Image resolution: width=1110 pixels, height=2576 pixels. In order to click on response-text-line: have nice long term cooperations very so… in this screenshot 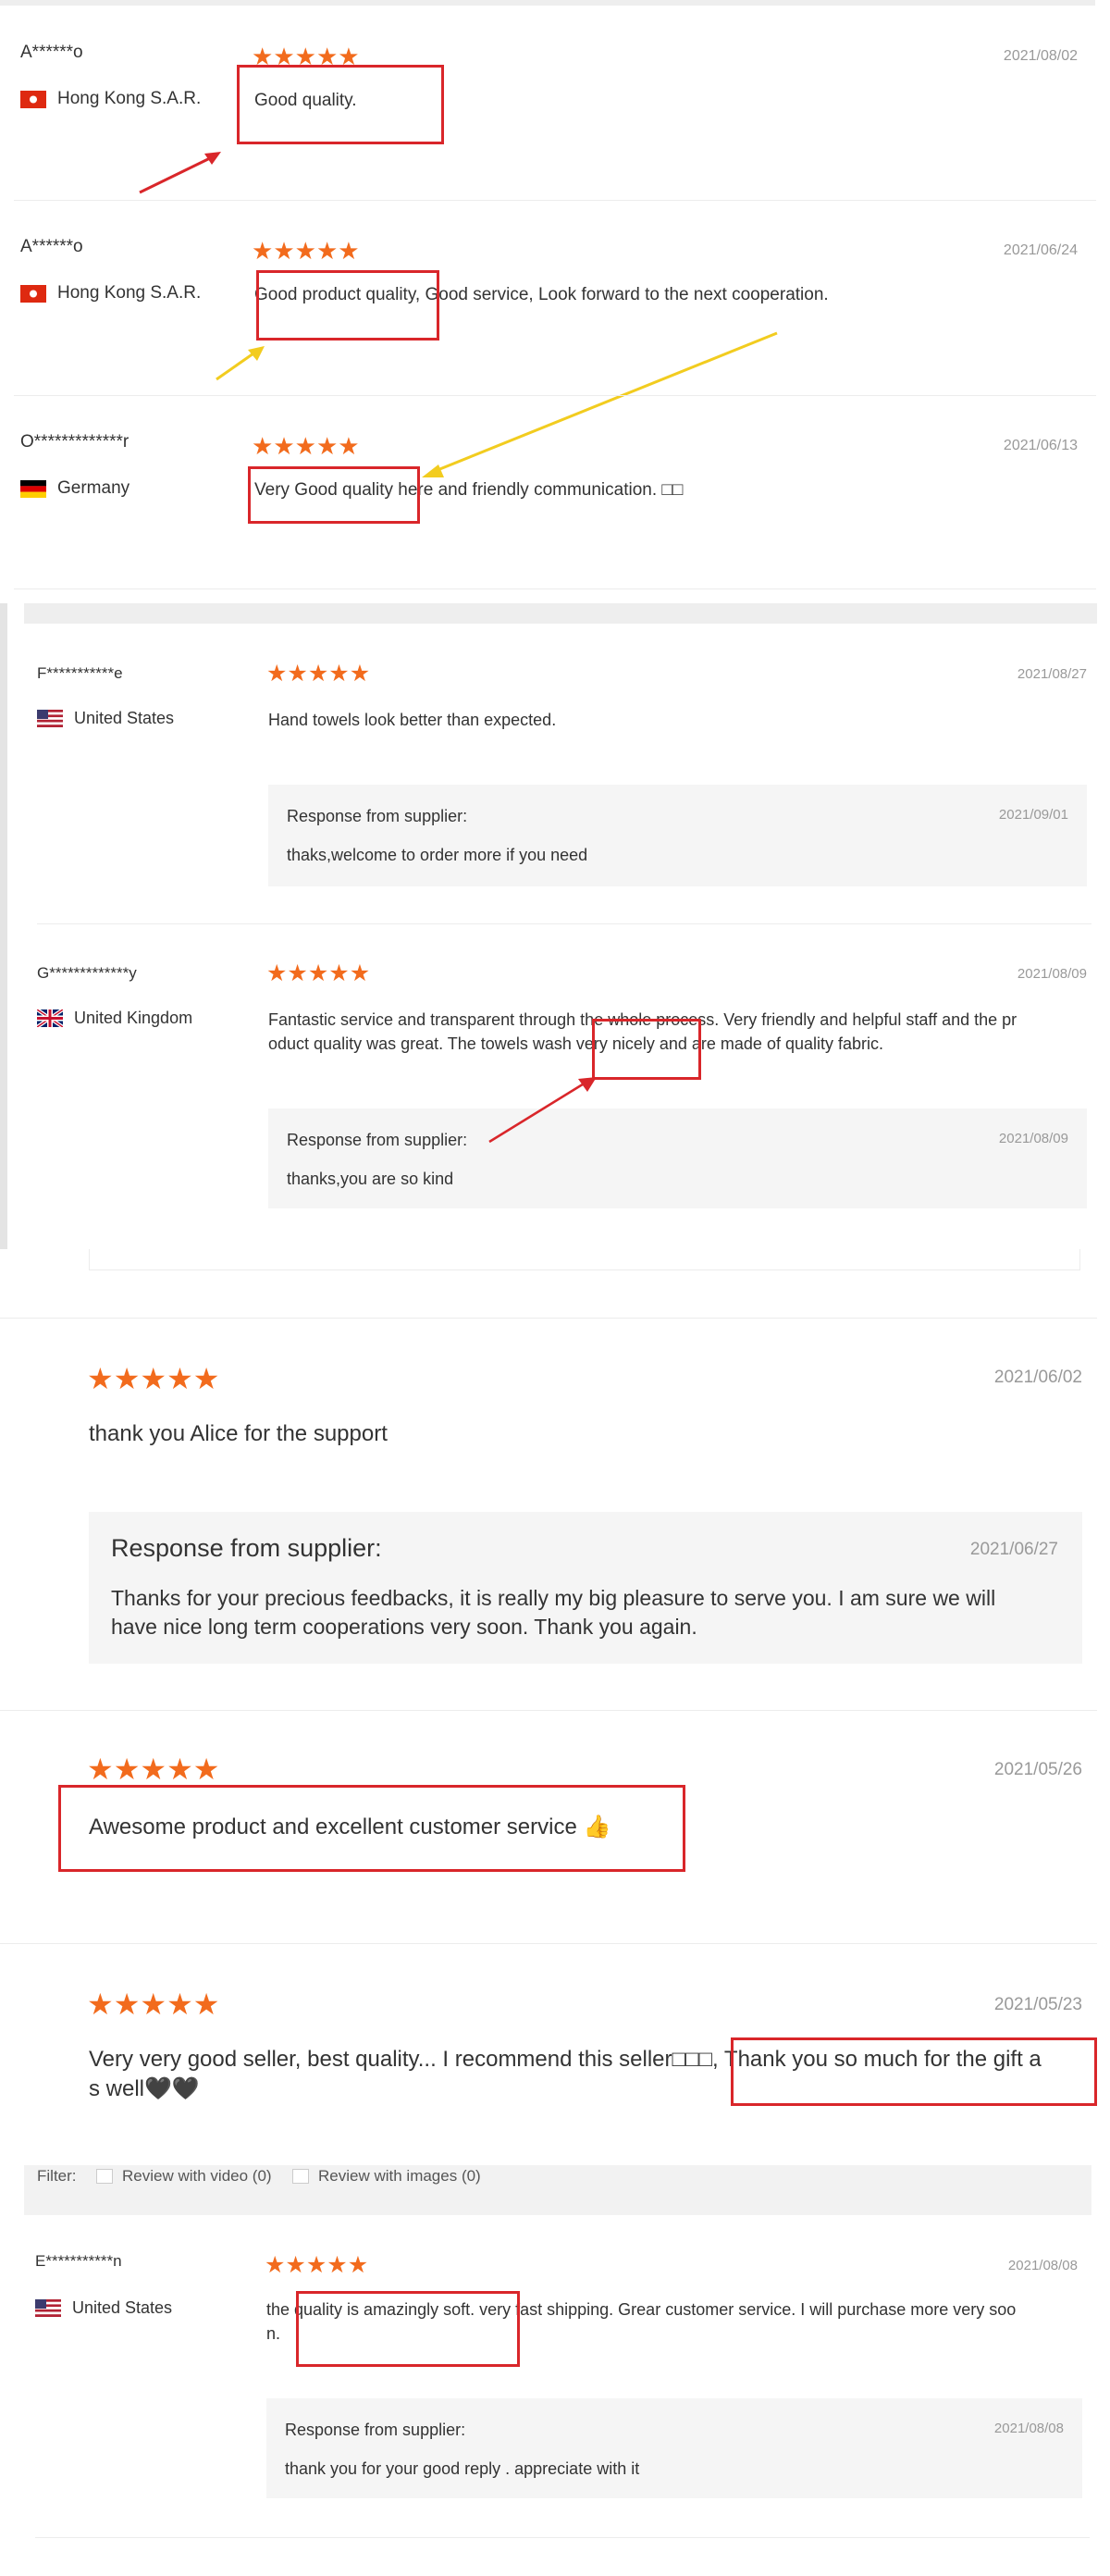, I will do `click(404, 1627)`.